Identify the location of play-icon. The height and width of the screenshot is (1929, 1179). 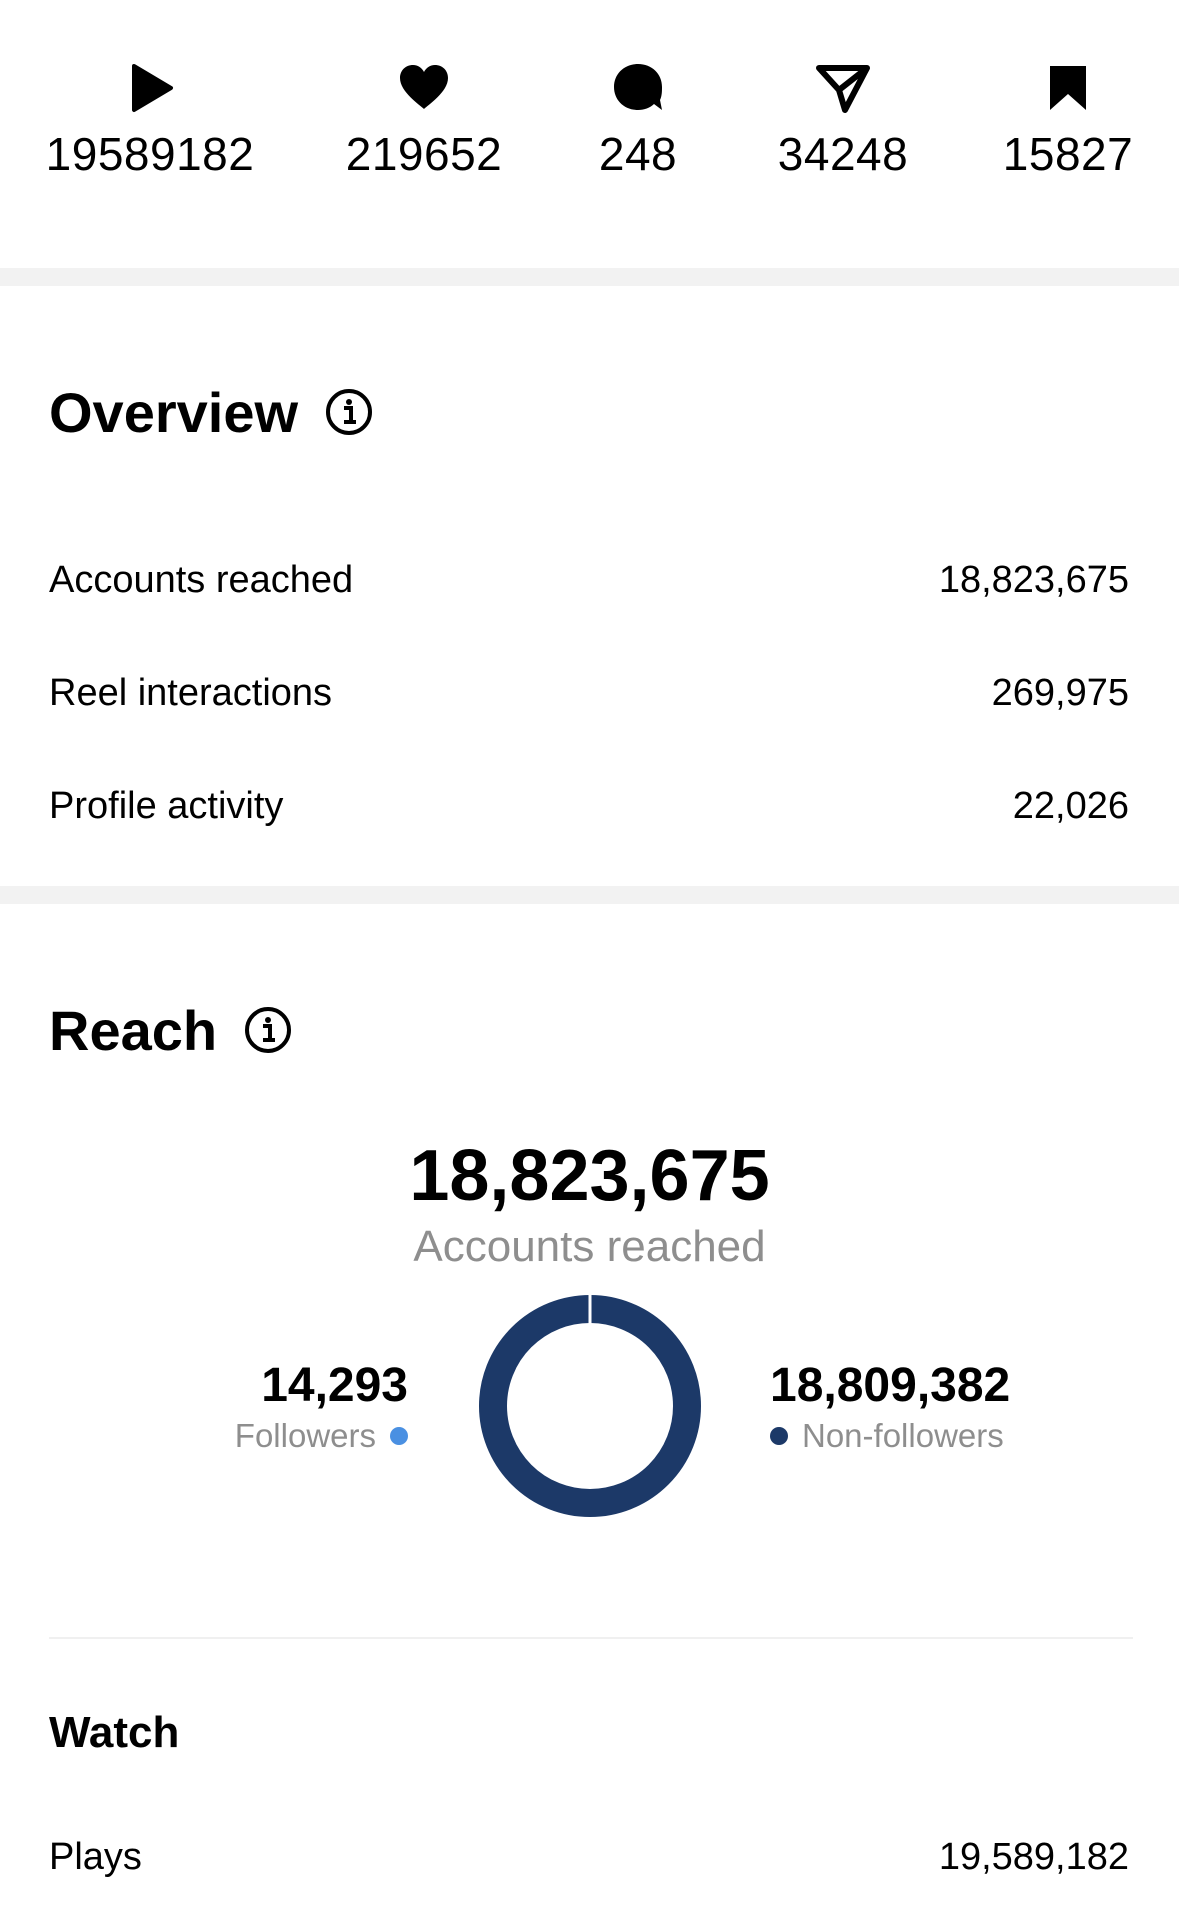
(150, 88).